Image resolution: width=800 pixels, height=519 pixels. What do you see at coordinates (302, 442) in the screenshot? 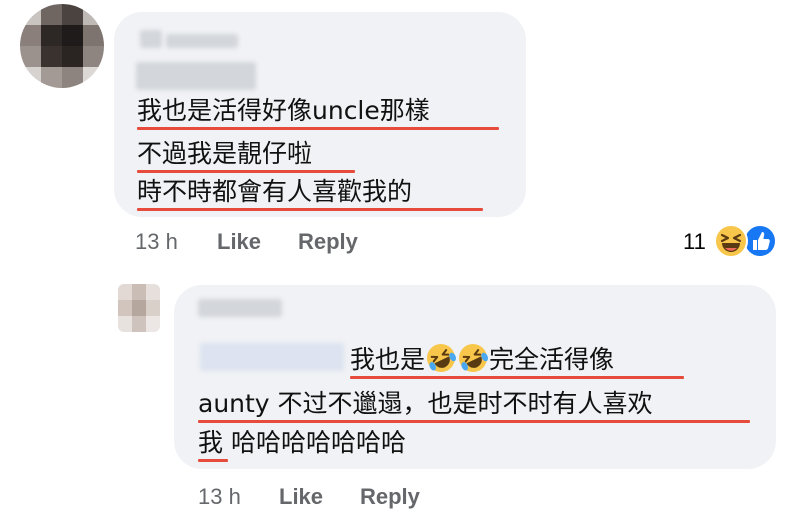
I see `reply-text-line: 我 哈哈哈哈哈哈哈` at bounding box center [302, 442].